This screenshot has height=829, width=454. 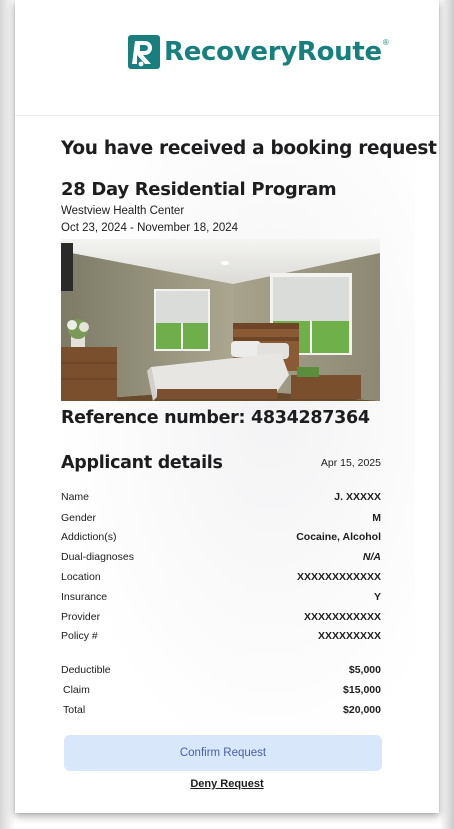 I want to click on detail-value: M, so click(x=376, y=518).